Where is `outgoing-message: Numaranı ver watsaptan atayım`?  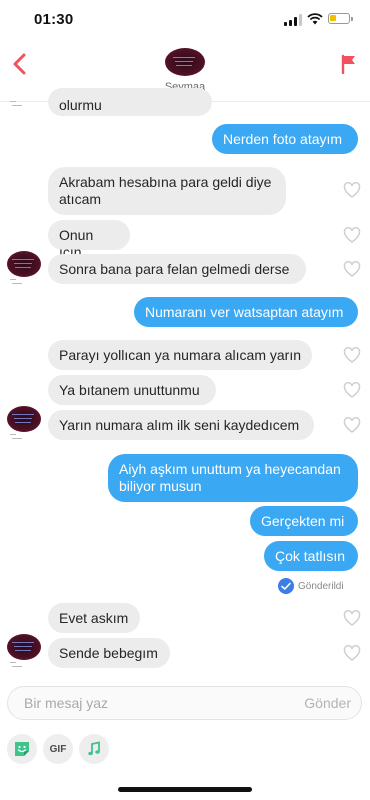 outgoing-message: Numaranı ver watsaptan atayım is located at coordinates (246, 312).